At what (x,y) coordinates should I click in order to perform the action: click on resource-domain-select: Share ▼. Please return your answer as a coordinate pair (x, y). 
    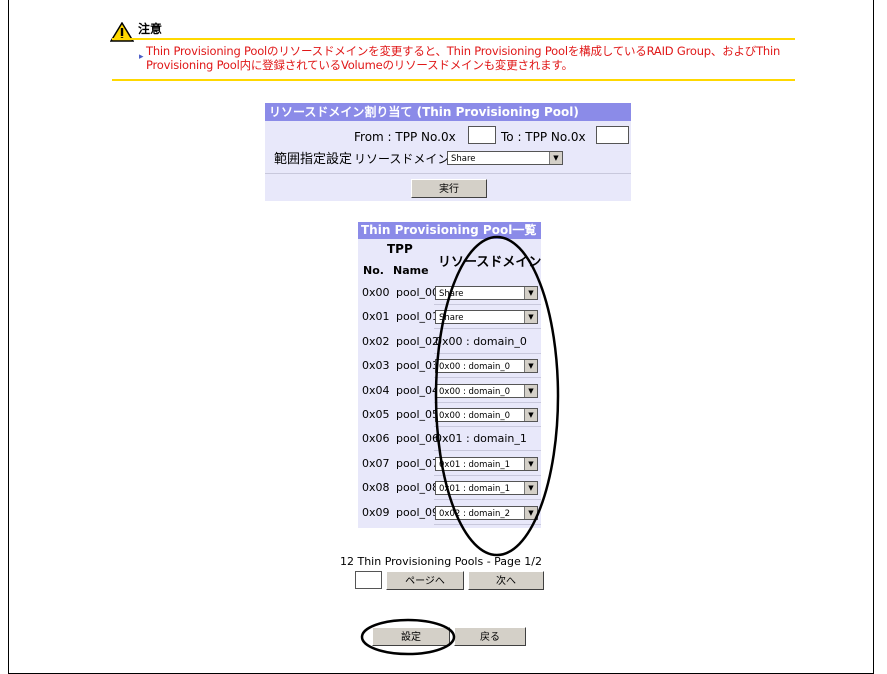
    Looking at the image, I should click on (505, 158).